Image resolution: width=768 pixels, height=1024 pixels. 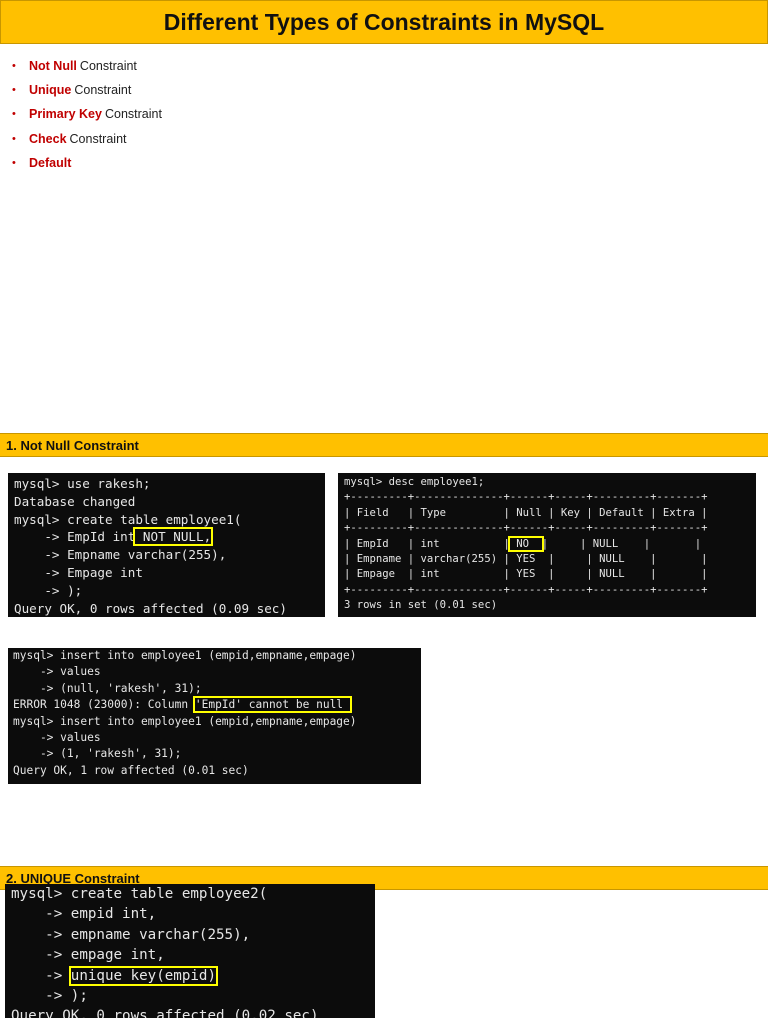 What do you see at coordinates (131, 934) in the screenshot?
I see `terminal-text: -> empname varchar(255),` at bounding box center [131, 934].